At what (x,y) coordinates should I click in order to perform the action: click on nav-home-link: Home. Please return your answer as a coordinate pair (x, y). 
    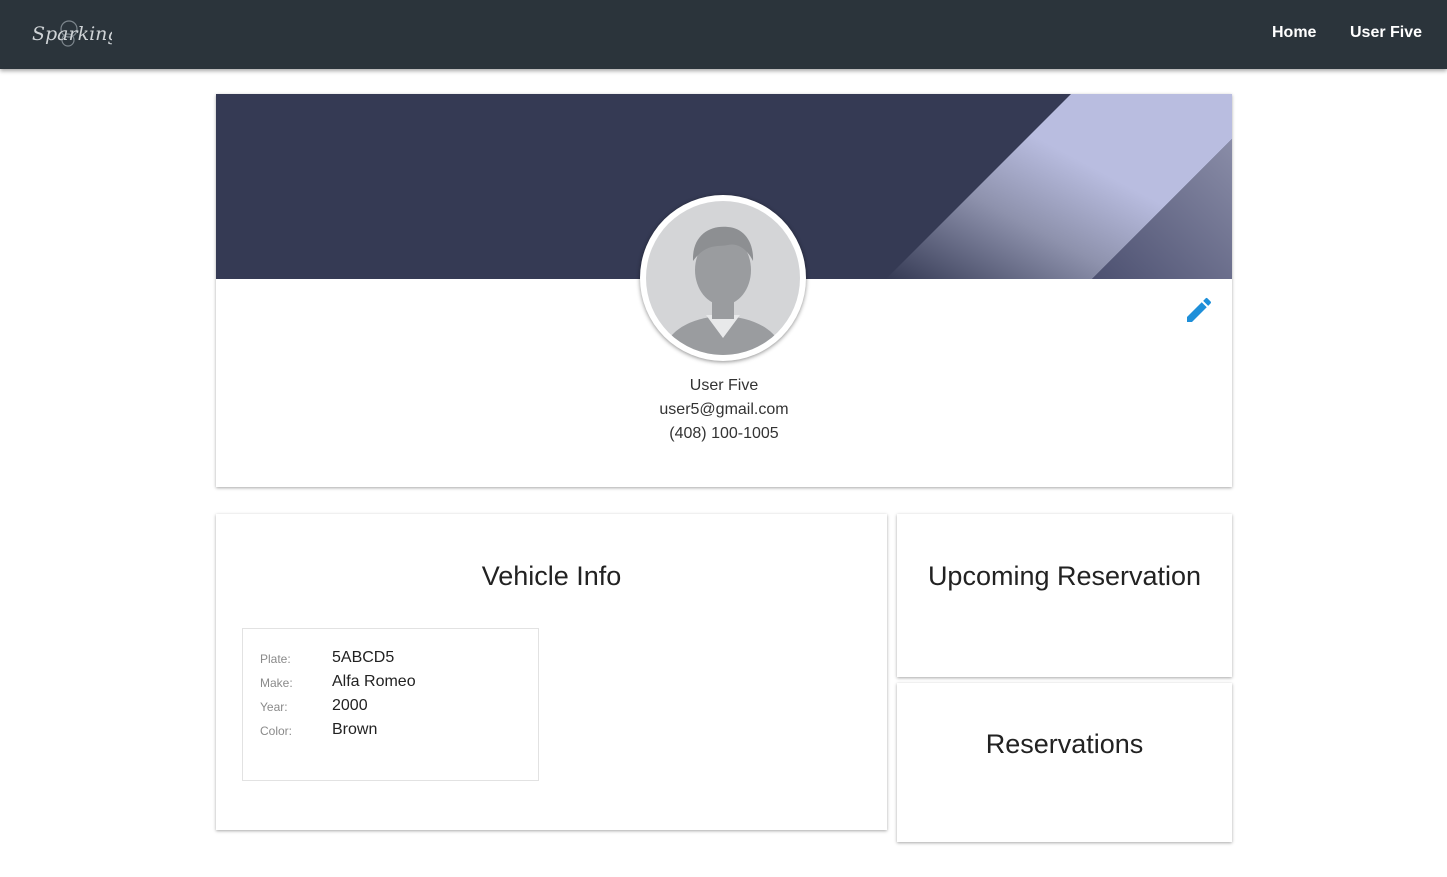
    Looking at the image, I should click on (1294, 33).